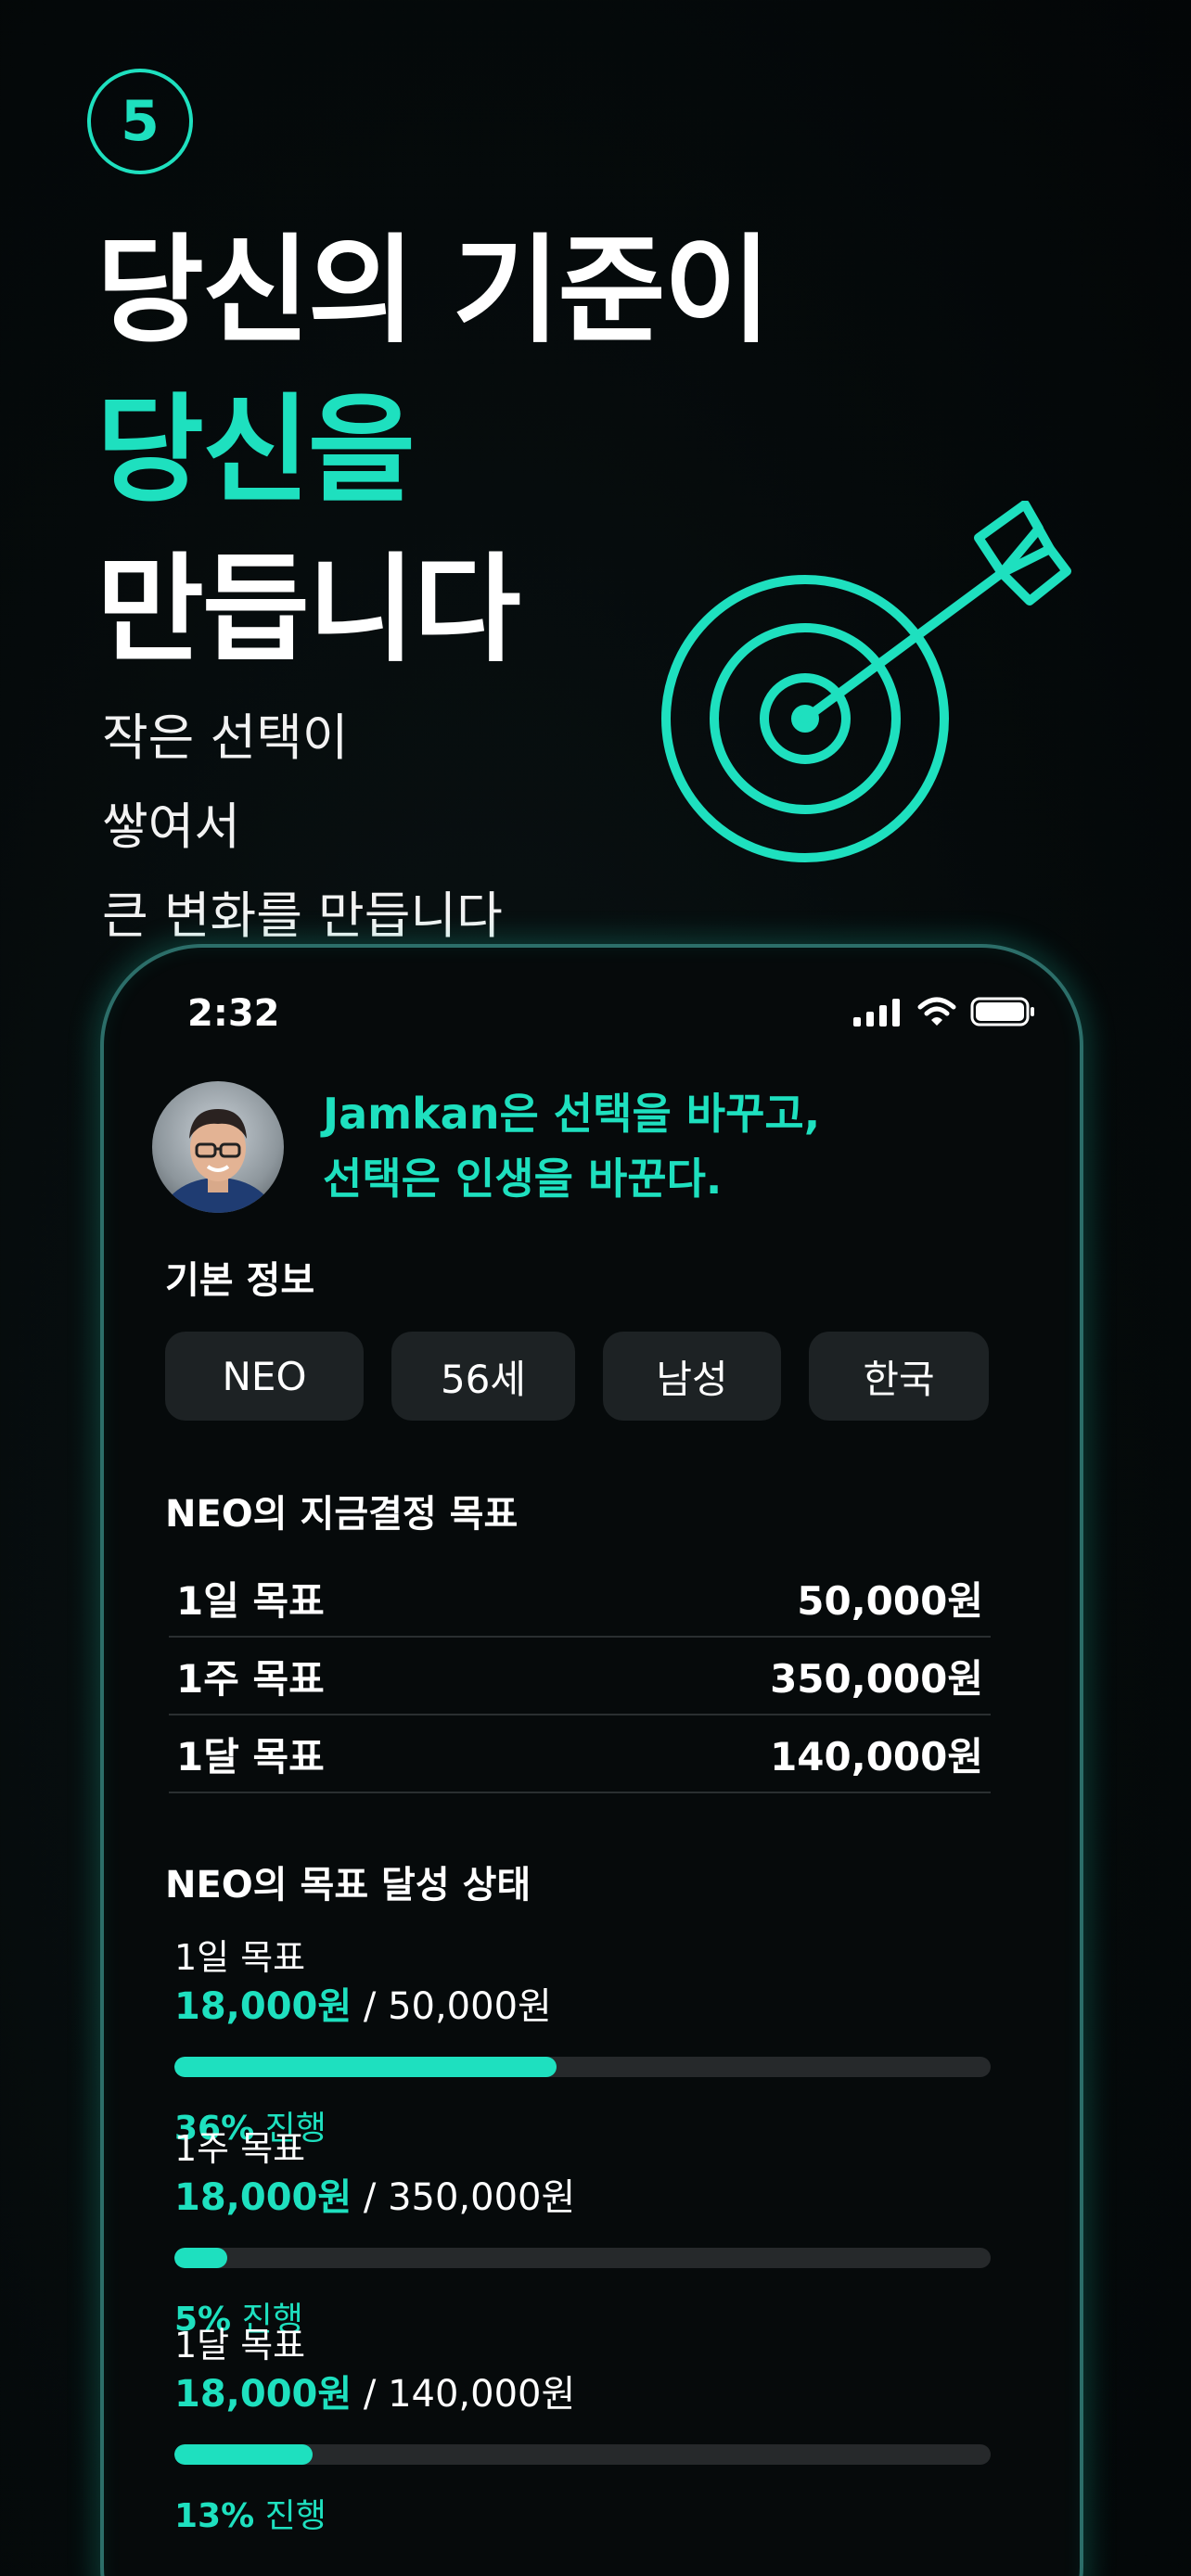 This screenshot has height=2576, width=1191. What do you see at coordinates (348, 1885) in the screenshot?
I see `progress-title: NEO의 목표 달성 상태` at bounding box center [348, 1885].